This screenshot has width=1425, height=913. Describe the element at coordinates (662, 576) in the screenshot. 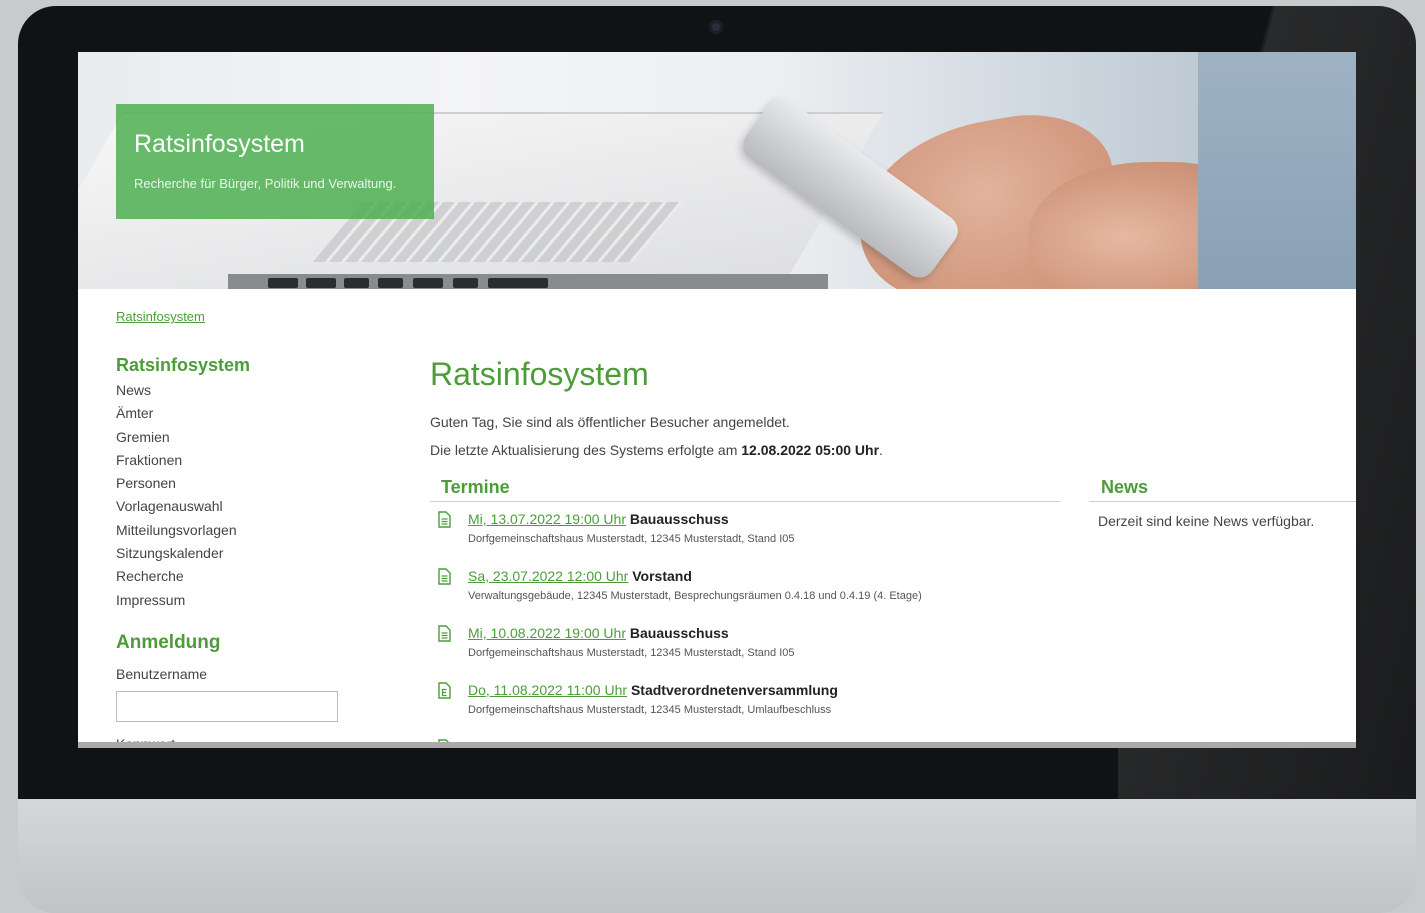

I see `event-title: Vorstand` at that location.